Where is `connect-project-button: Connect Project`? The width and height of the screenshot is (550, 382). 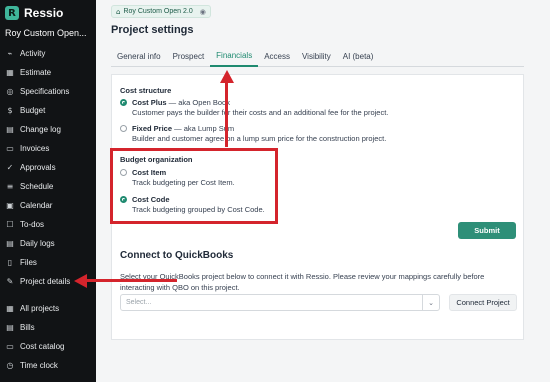
connect-project-button: Connect Project is located at coordinates (483, 302).